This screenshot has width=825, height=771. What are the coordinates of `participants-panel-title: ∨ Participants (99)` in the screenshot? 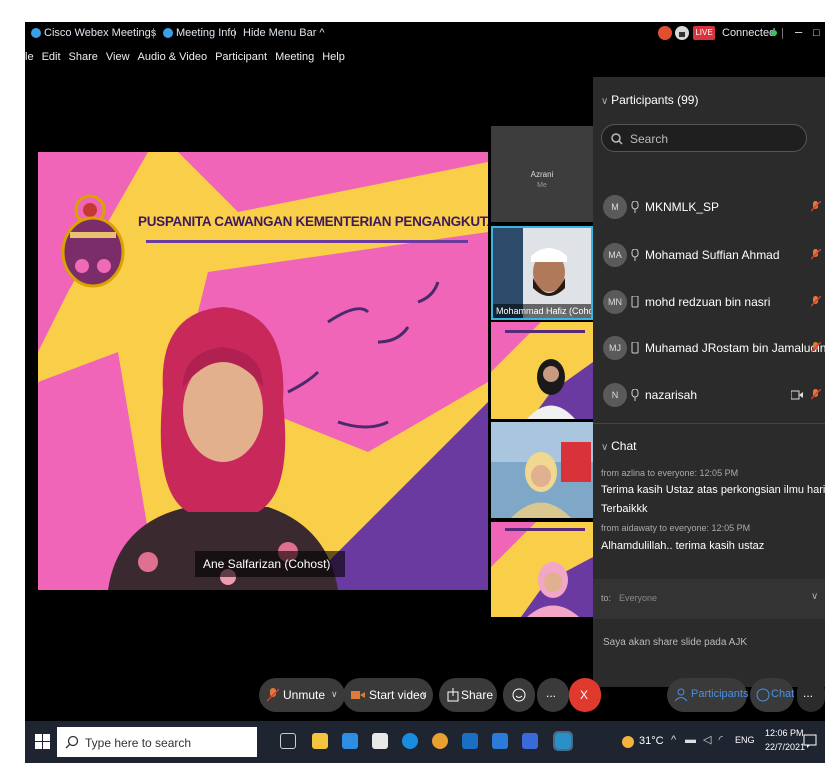 It's located at (649, 100).